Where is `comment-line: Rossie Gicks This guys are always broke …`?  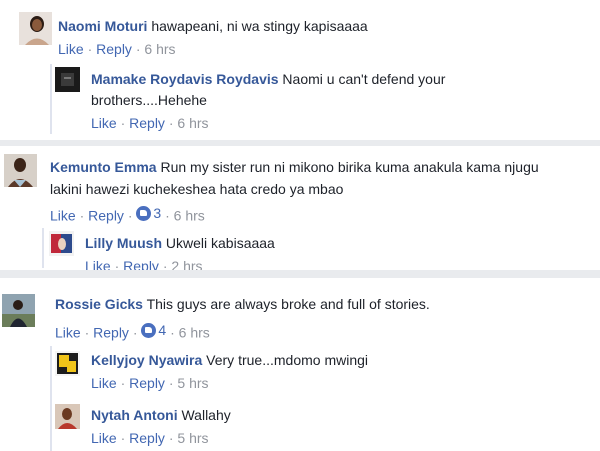 comment-line: Rossie Gicks This guys are always broke … is located at coordinates (242, 304).